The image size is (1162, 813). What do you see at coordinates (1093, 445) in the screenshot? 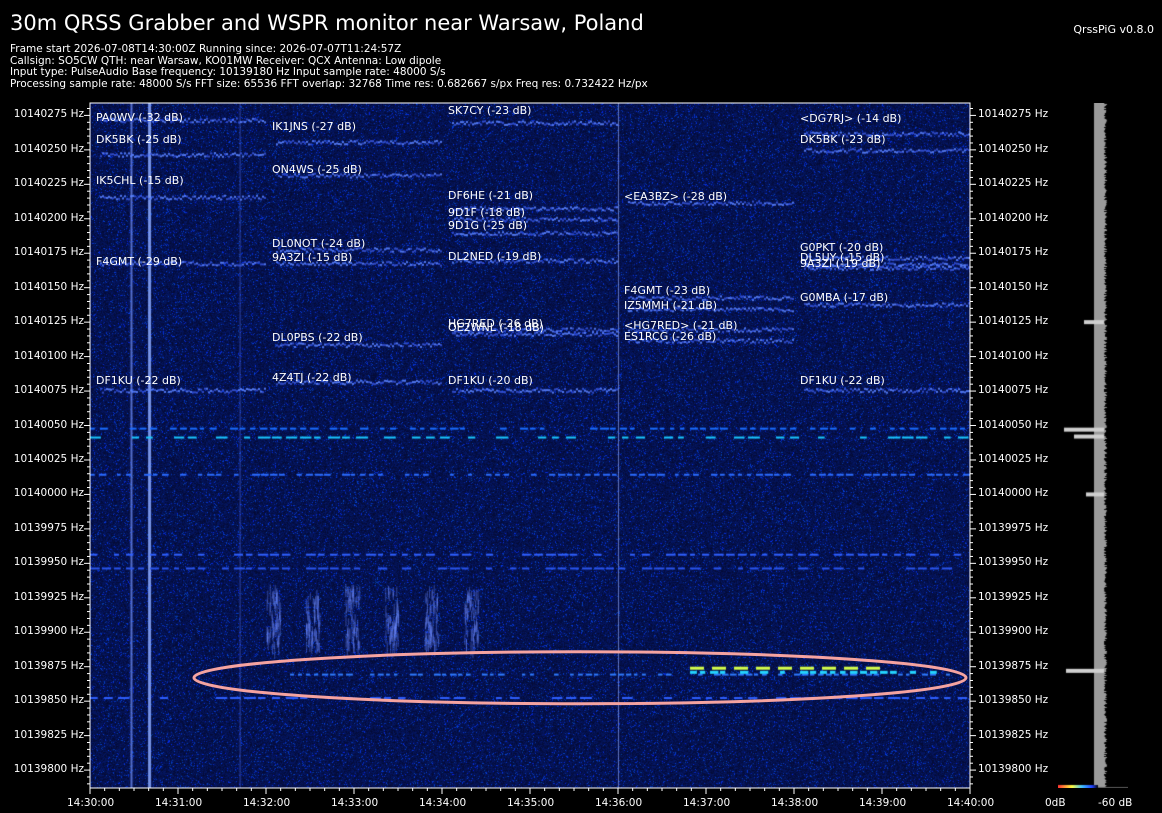
I see `spectrum-profile` at bounding box center [1093, 445].